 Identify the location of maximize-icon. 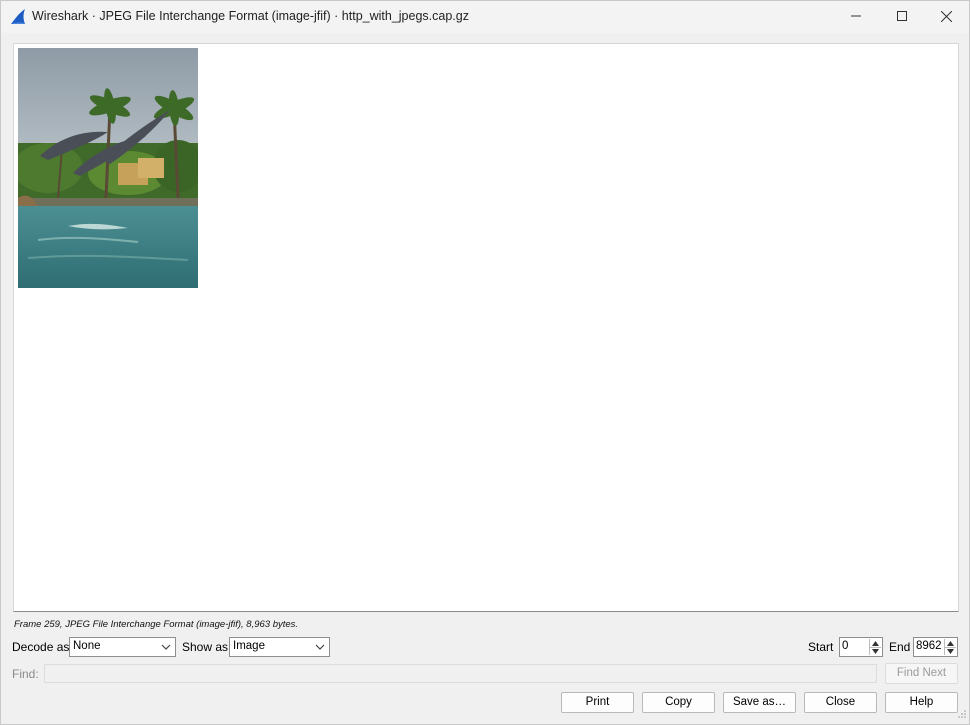
(902, 16).